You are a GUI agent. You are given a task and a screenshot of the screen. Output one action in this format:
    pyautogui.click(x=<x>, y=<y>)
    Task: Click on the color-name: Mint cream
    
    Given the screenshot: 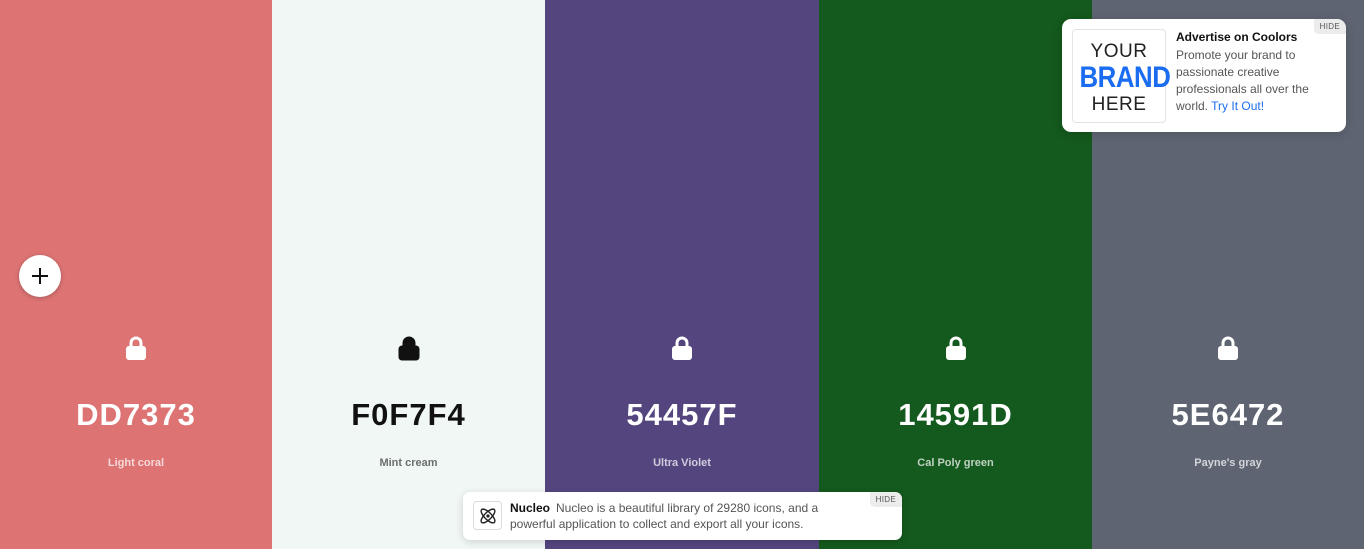 What is the action you would take?
    pyautogui.click(x=408, y=463)
    